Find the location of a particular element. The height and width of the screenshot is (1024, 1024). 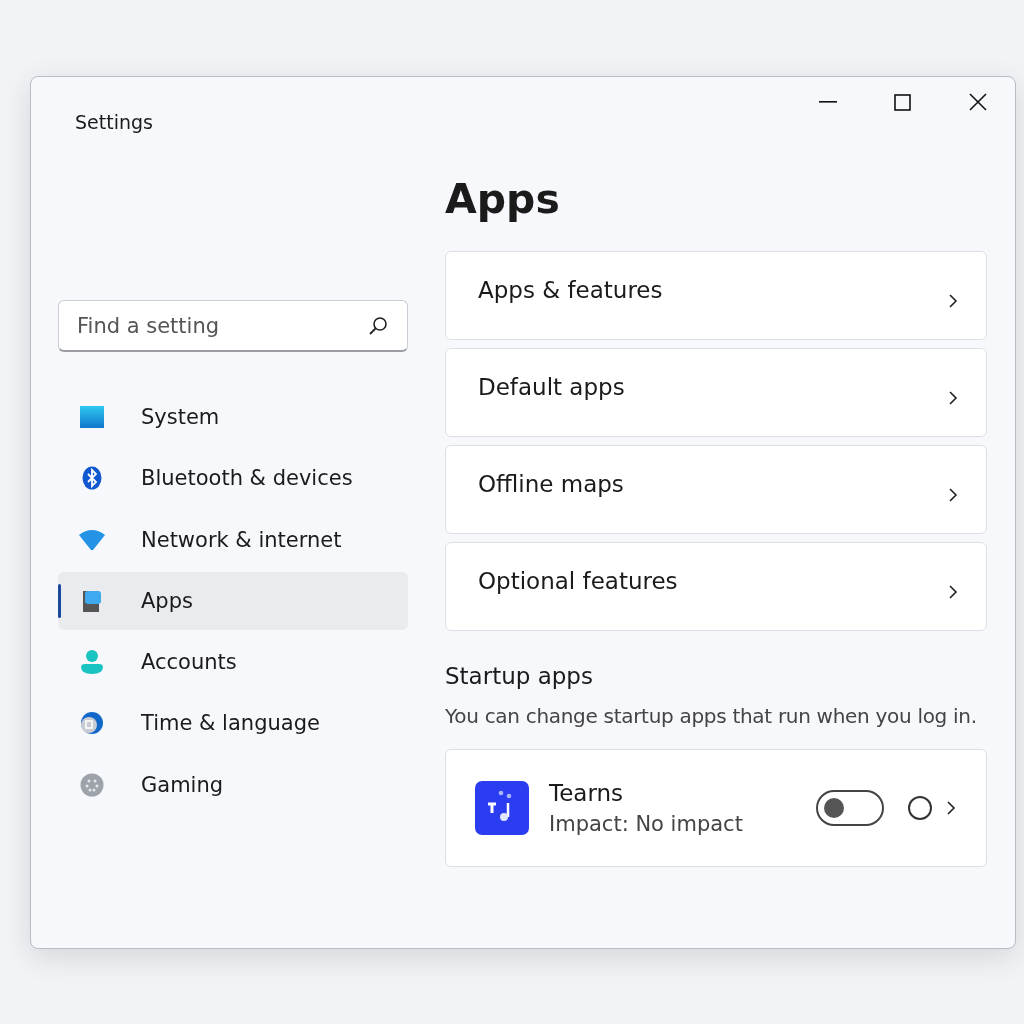

globe-icon is located at coordinates (92, 723).